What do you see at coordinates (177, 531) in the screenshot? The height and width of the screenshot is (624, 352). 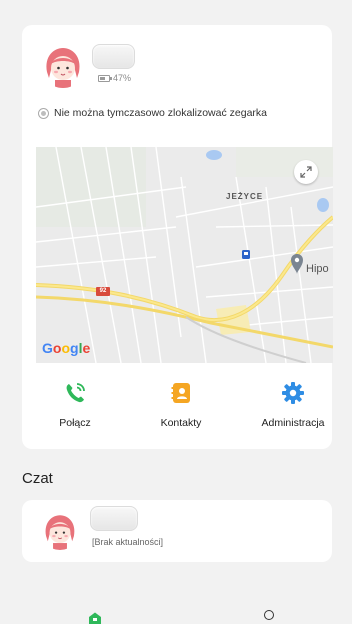 I see `chat-item: [Brak aktualności]` at bounding box center [177, 531].